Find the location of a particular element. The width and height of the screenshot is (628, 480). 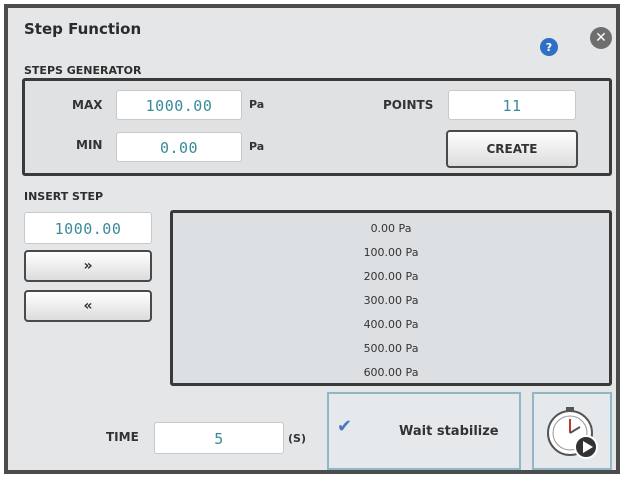

min-input: 0.00 is located at coordinates (179, 147).